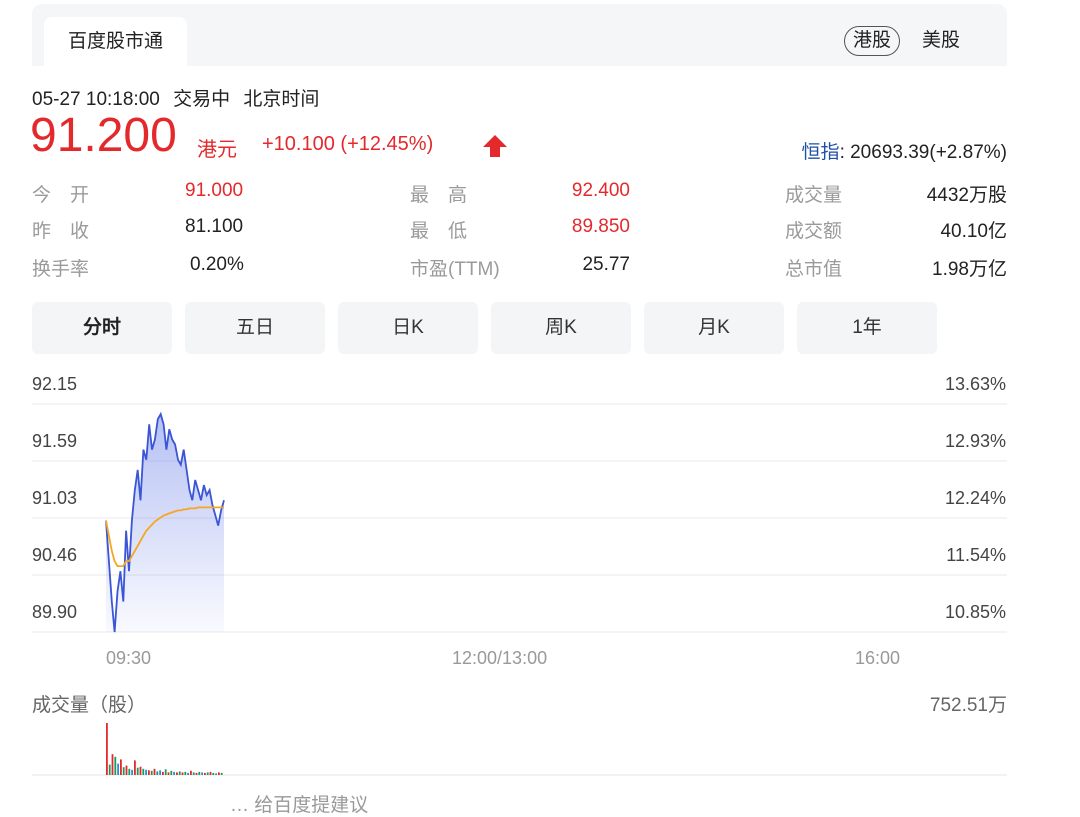 This screenshot has width=1080, height=817. Describe the element at coordinates (975, 384) in the screenshot. I see `y-pct-tick: 13.63%` at that location.